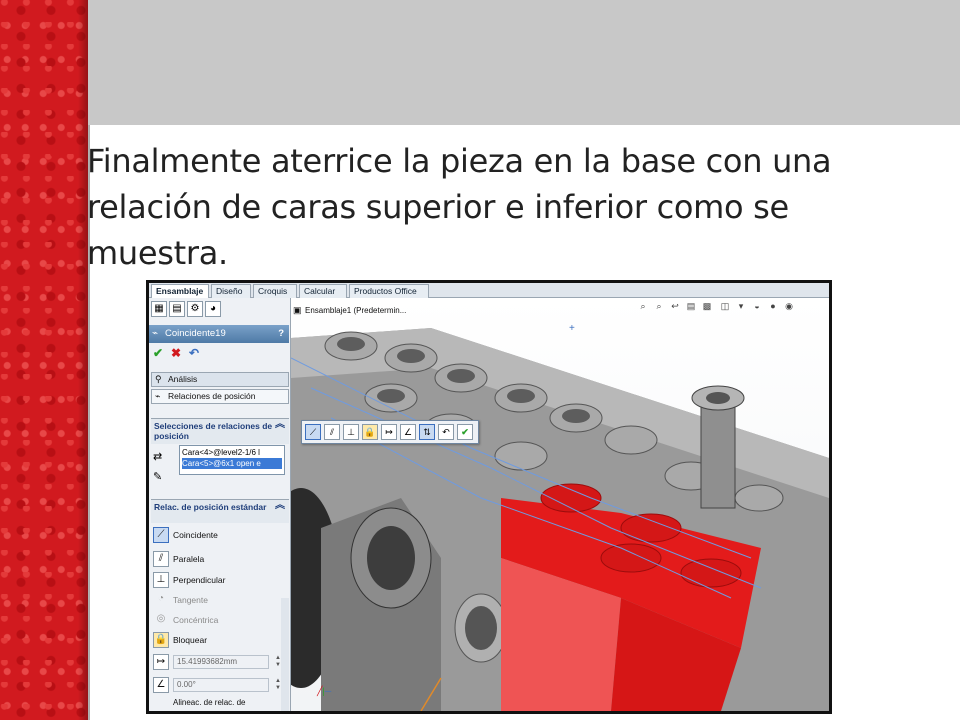 Image resolution: width=960 pixels, height=720 pixels. I want to click on panel-scrollbar, so click(285, 654).